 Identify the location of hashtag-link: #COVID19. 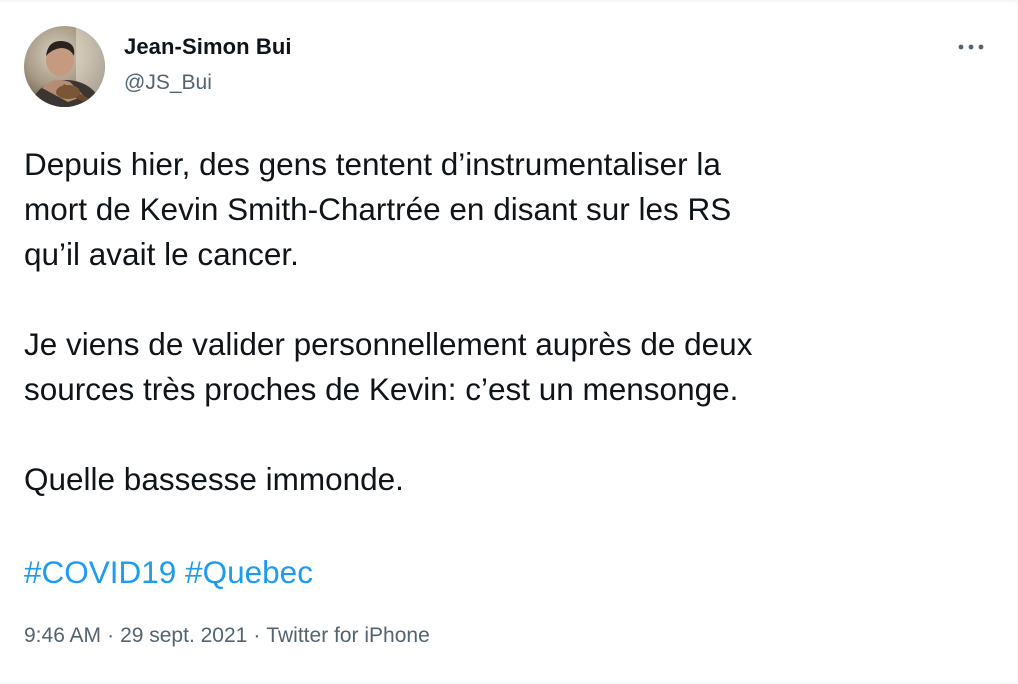
(100, 572).